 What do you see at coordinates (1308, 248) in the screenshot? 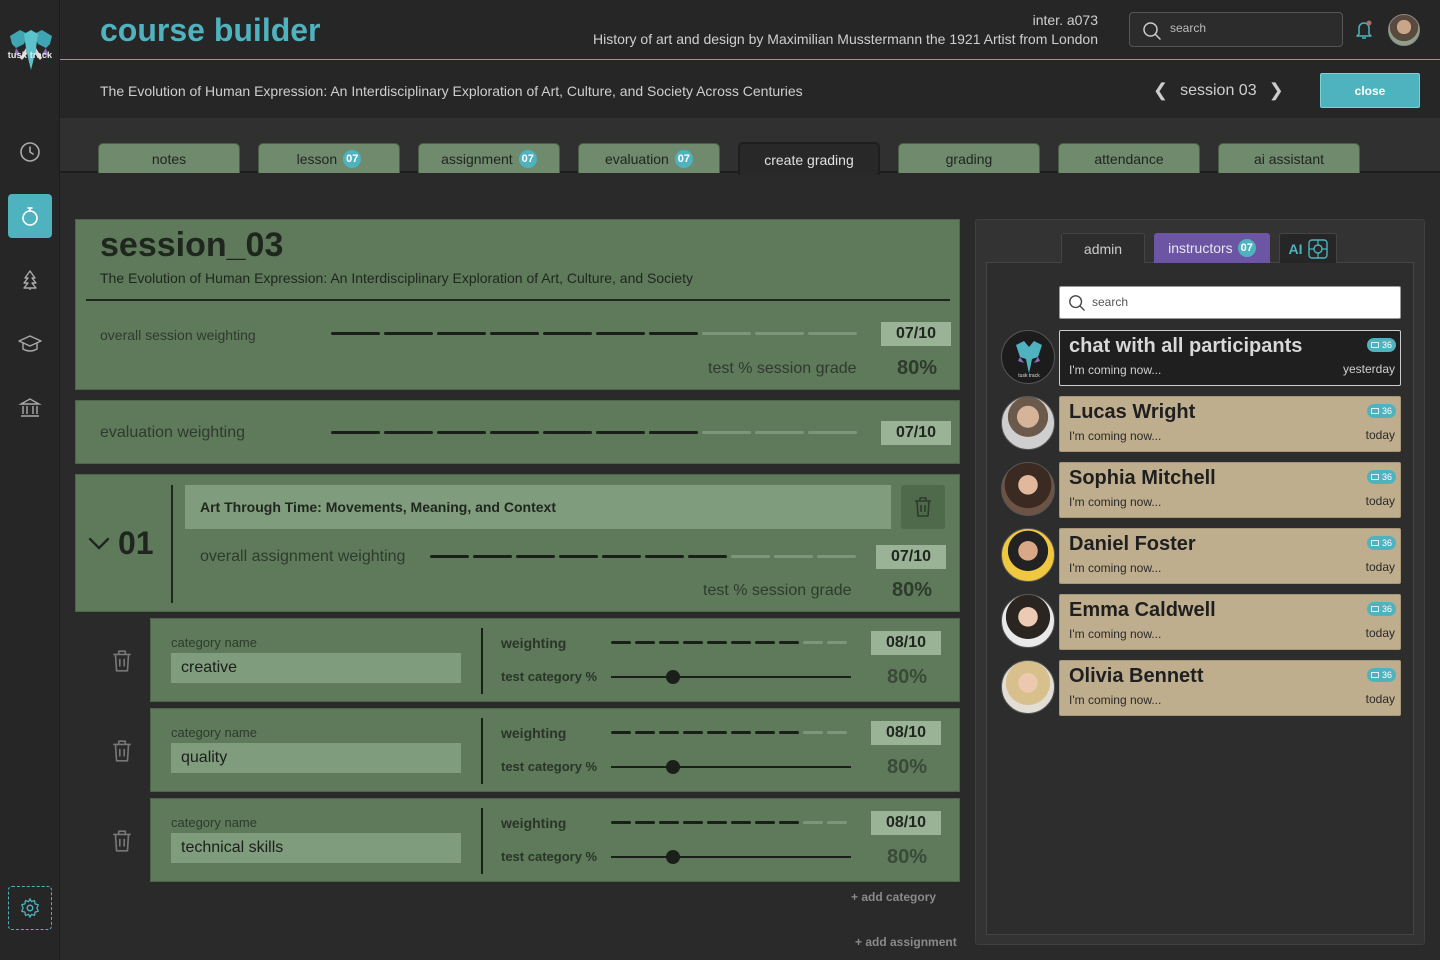
I see `tab-ai: AI` at bounding box center [1308, 248].